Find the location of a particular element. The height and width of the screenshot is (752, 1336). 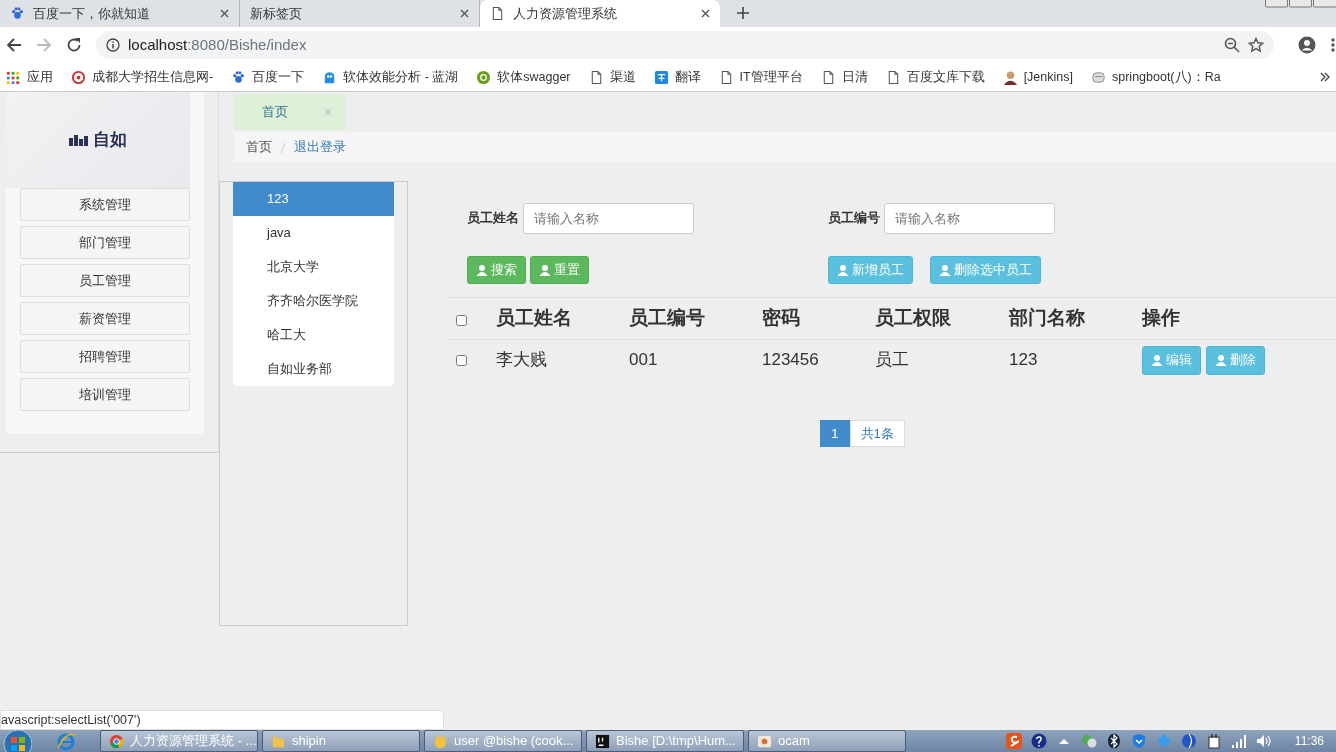

cat-icon is located at coordinates (440, 741).